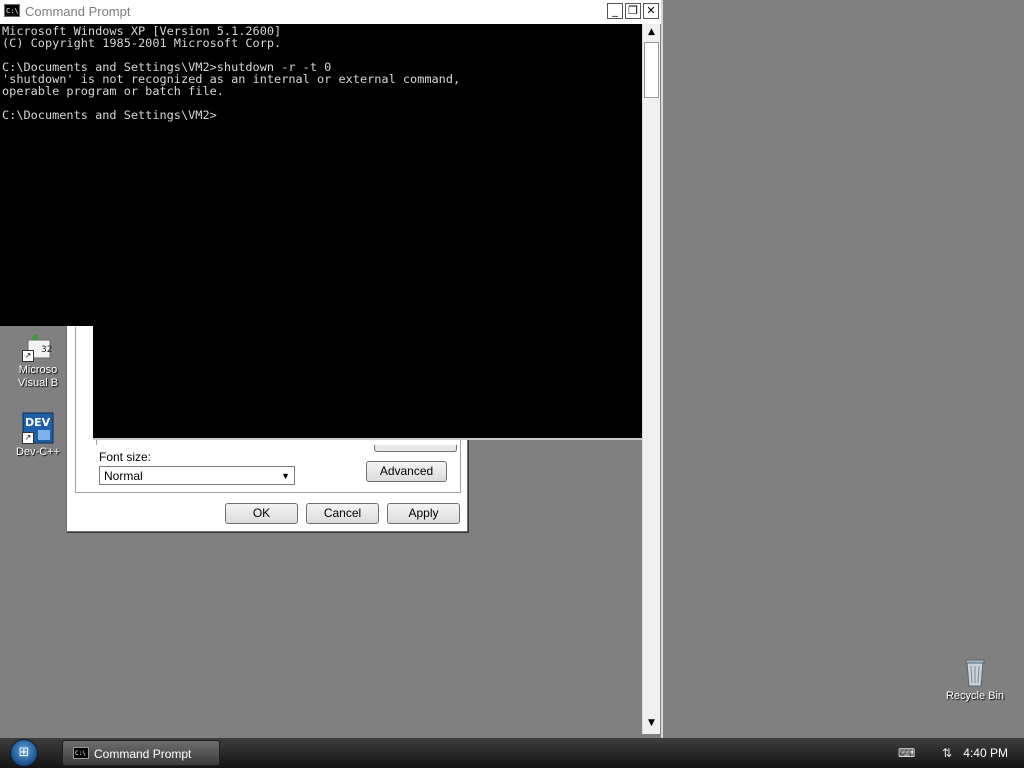 This screenshot has height=768, width=1024. What do you see at coordinates (947, 753) in the screenshot?
I see `network-icon: ⇅` at bounding box center [947, 753].